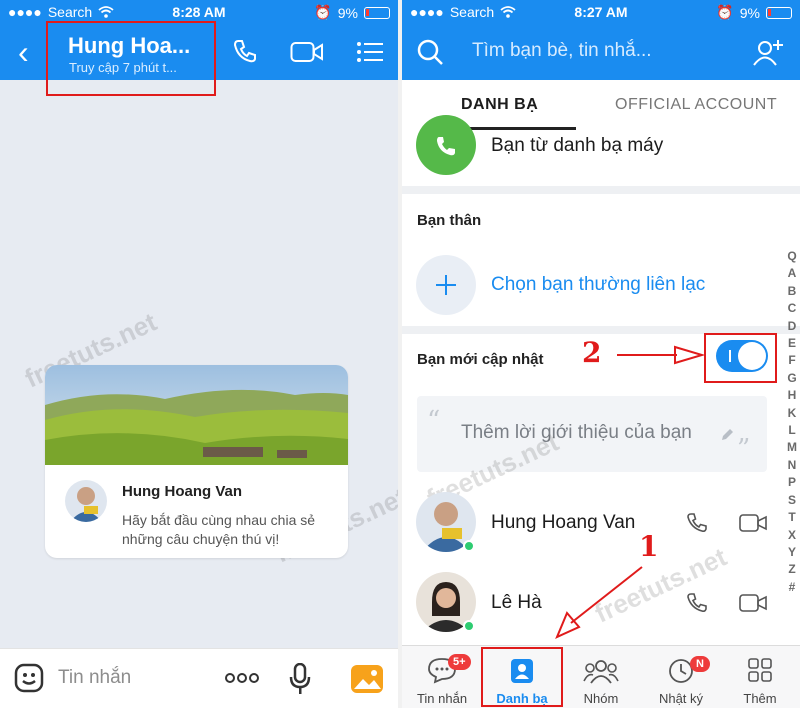 The width and height of the screenshot is (800, 708). Describe the element at coordinates (792, 360) in the screenshot. I see `alphabet-letter: F` at that location.